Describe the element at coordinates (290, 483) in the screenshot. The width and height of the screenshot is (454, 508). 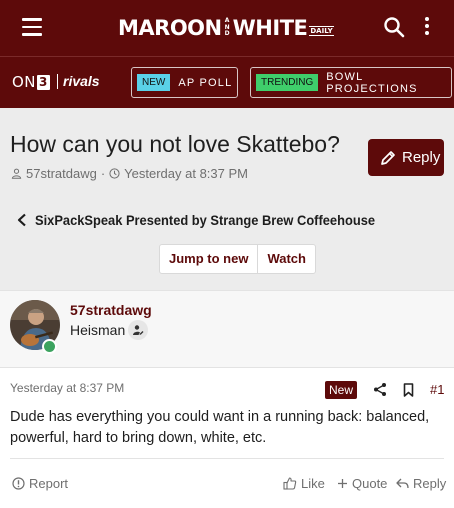
I see `thumbs-up-icon` at that location.